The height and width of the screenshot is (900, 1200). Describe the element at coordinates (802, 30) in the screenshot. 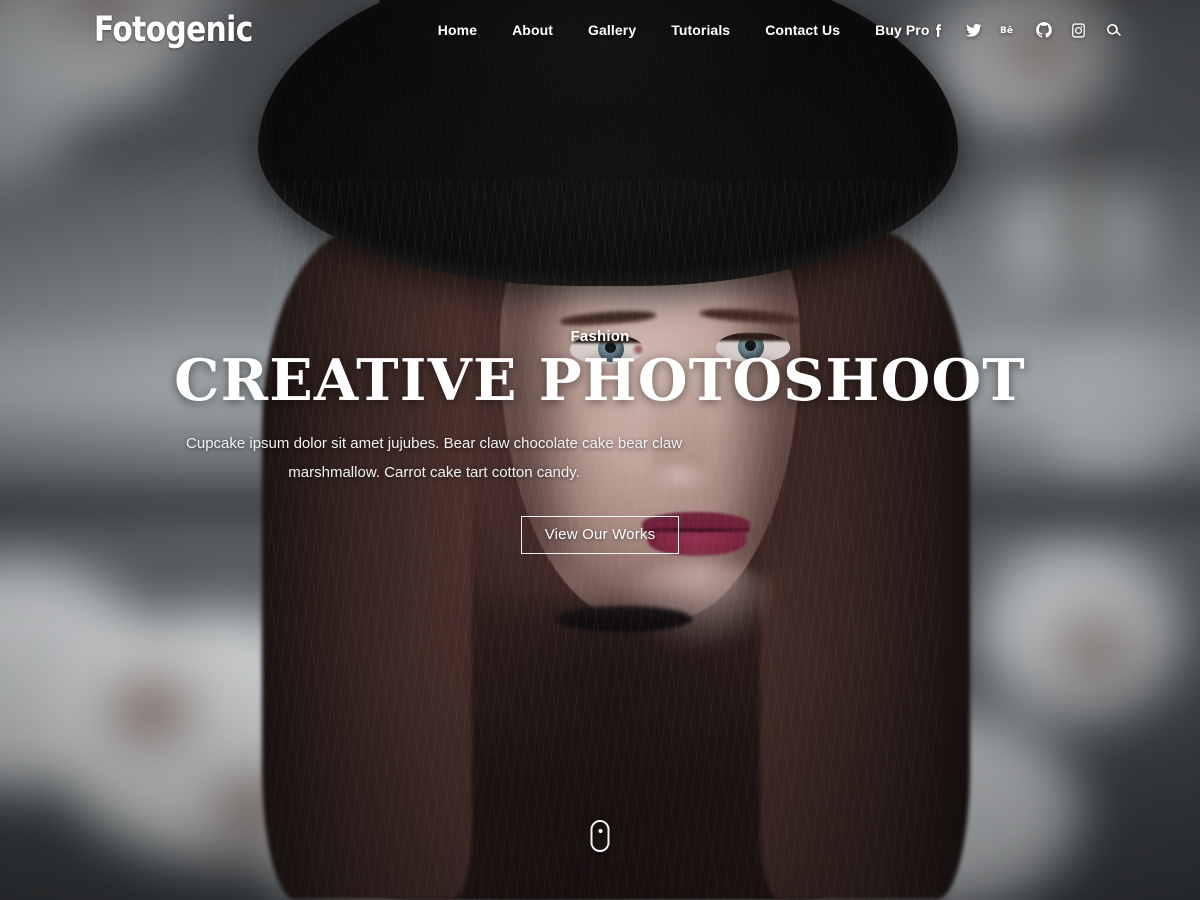

I see `nav-item-contact-us: Contact Us` at that location.